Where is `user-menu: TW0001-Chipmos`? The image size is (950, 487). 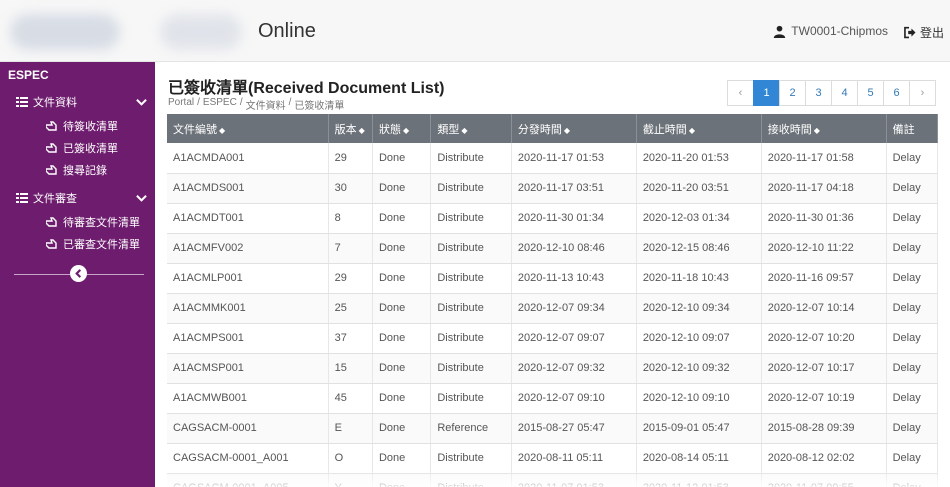 user-menu: TW0001-Chipmos is located at coordinates (830, 31).